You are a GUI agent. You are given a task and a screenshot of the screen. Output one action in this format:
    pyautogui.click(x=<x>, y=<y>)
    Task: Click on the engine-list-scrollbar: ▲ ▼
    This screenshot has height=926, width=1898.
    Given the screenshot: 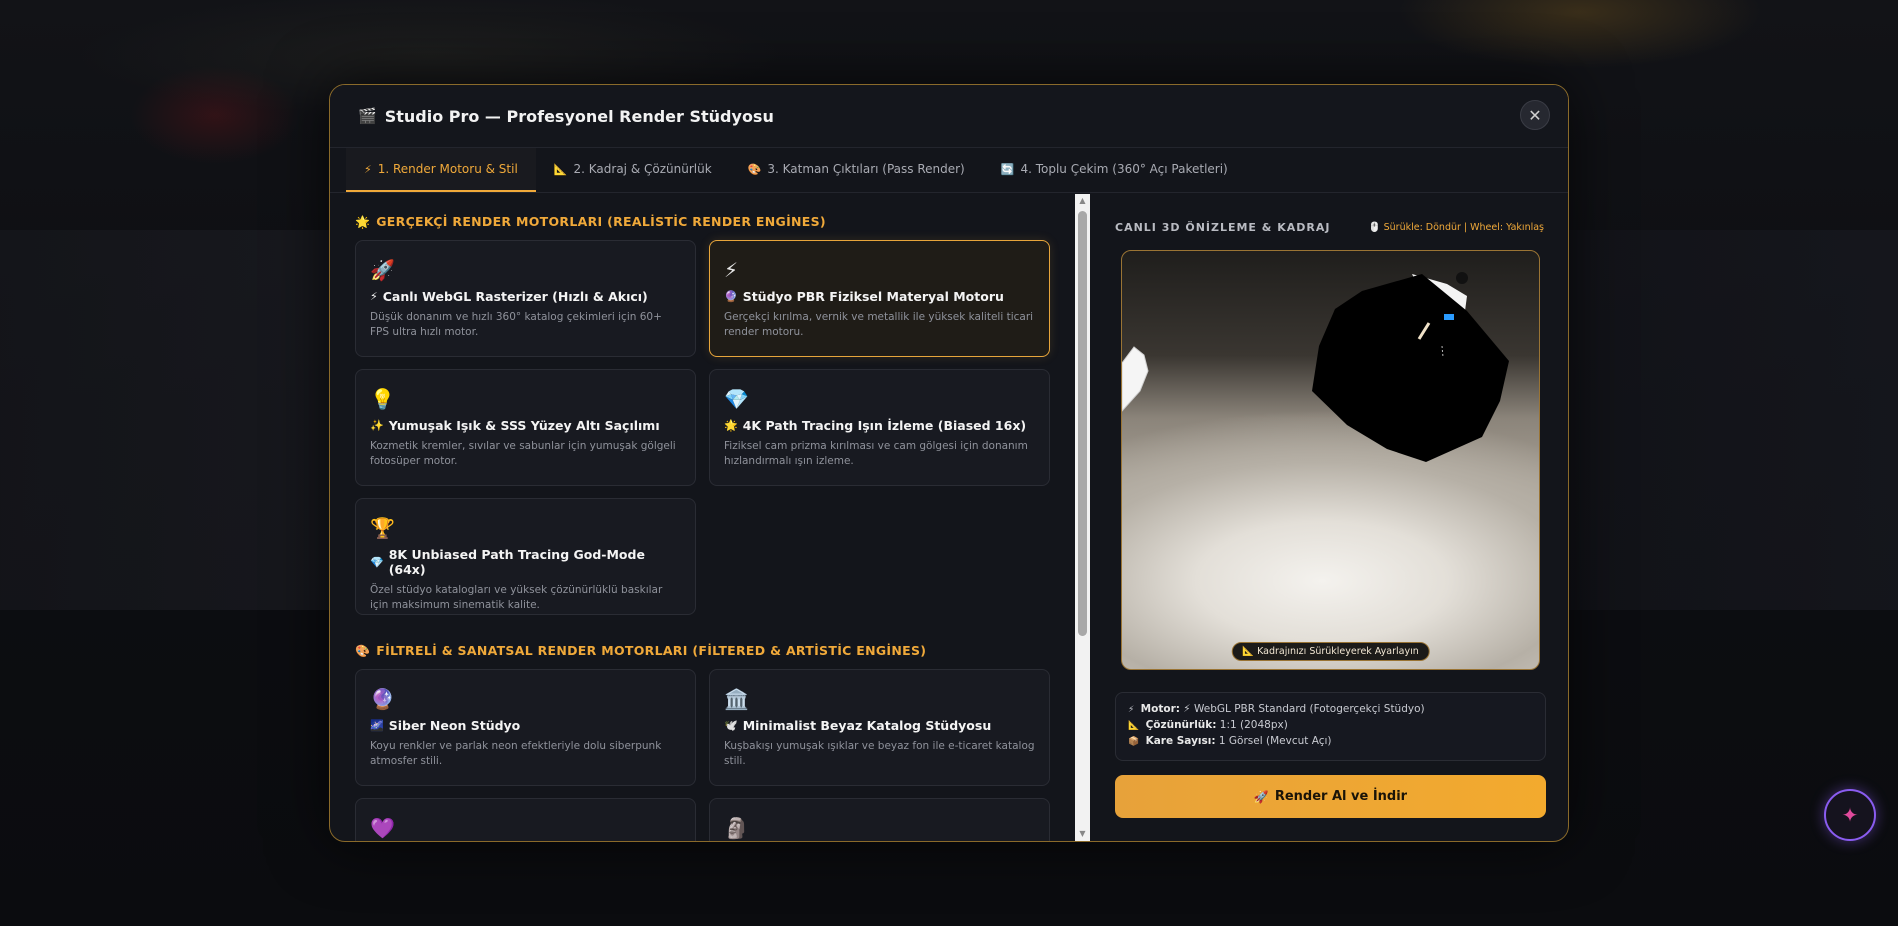 What is the action you would take?
    pyautogui.click(x=1082, y=517)
    